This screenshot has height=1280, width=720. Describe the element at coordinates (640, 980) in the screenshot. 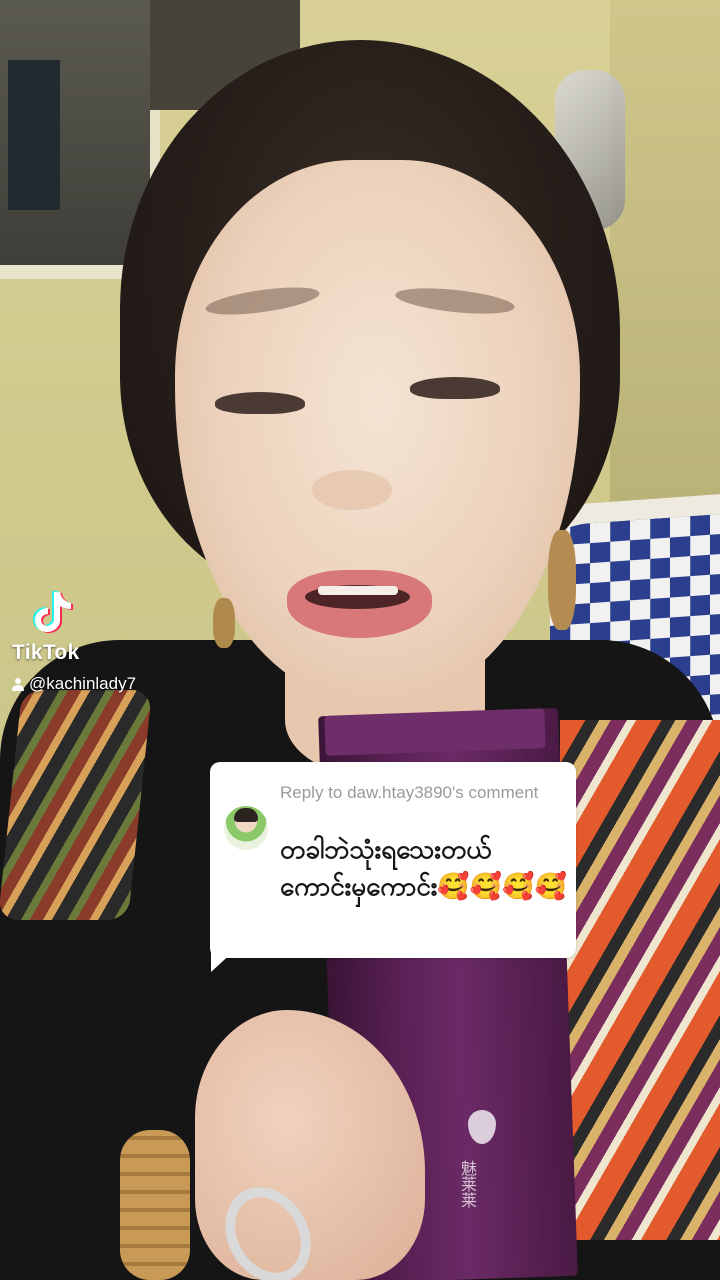

I see `striped-shawl-right` at that location.